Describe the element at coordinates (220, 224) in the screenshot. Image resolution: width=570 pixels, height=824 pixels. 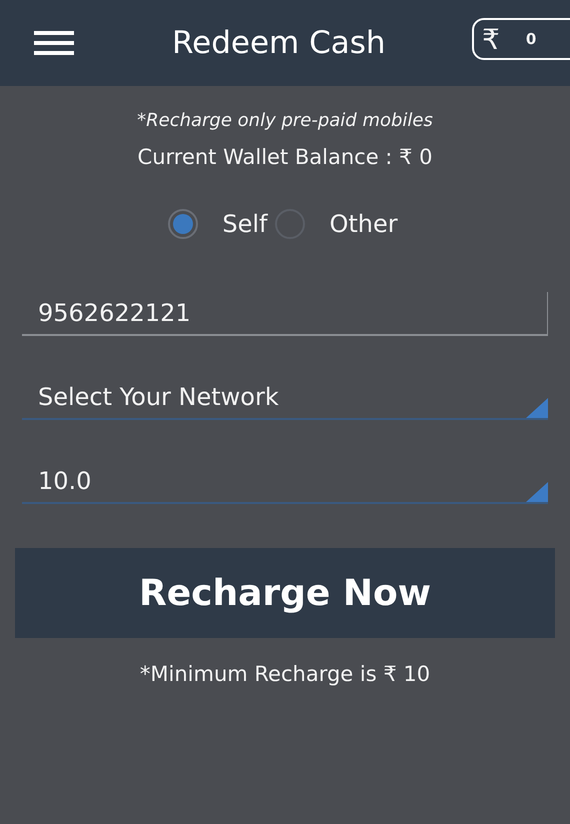
I see `radio-option: Self` at that location.